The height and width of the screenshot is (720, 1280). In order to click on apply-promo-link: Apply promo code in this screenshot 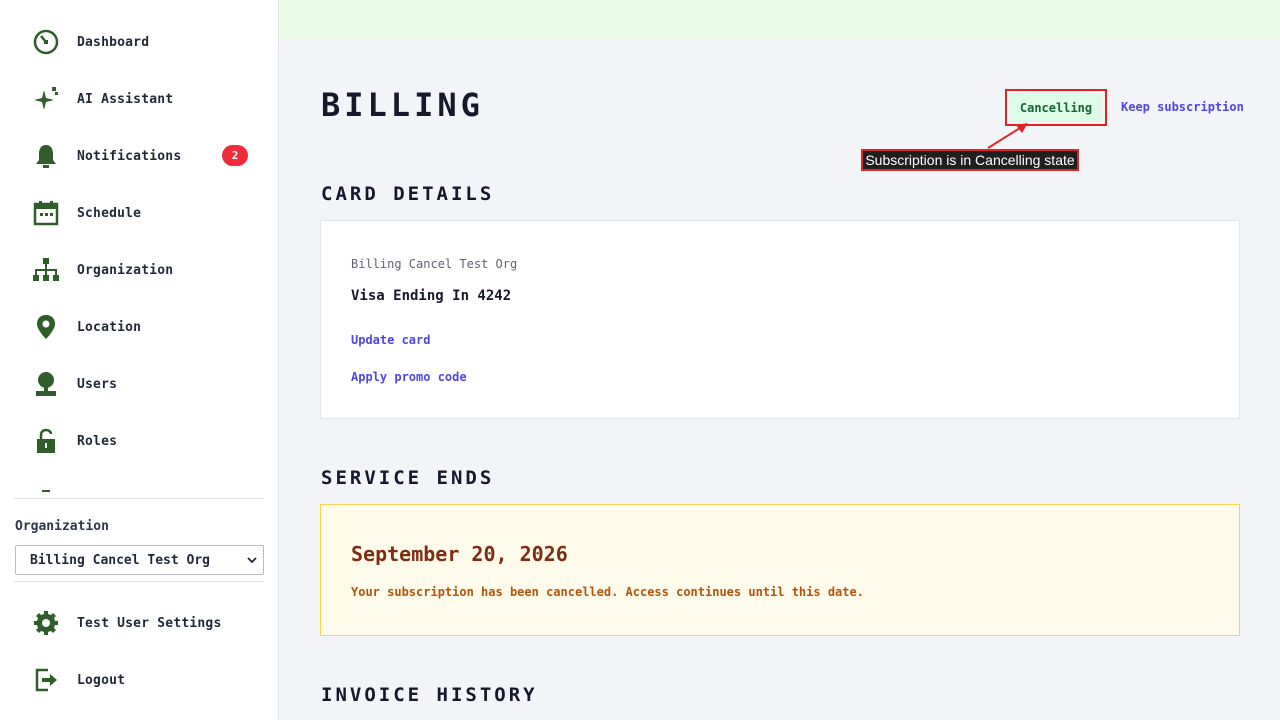, I will do `click(409, 377)`.